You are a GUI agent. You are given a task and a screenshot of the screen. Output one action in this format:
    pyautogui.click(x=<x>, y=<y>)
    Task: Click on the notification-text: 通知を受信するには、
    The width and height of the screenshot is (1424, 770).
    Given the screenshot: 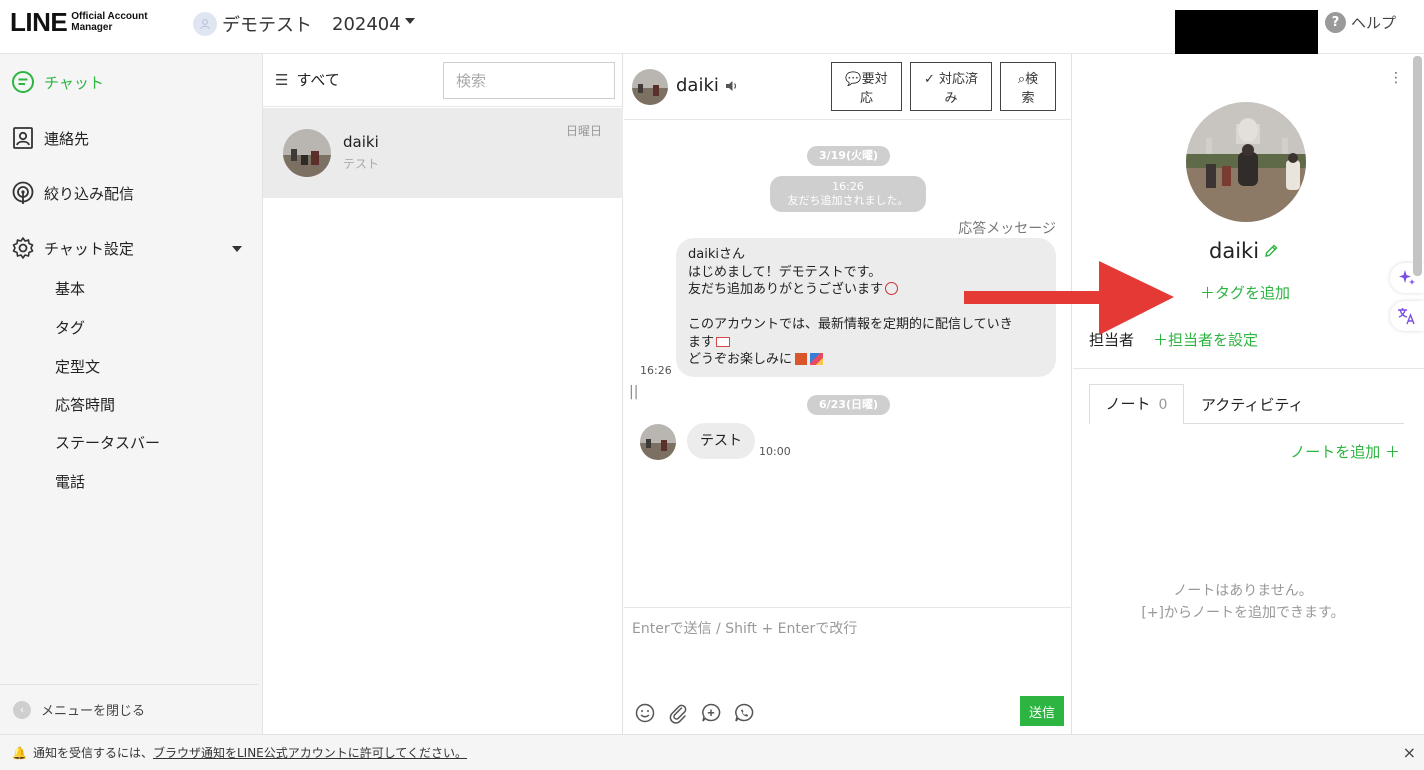 What is the action you would take?
    pyautogui.click(x=92, y=753)
    